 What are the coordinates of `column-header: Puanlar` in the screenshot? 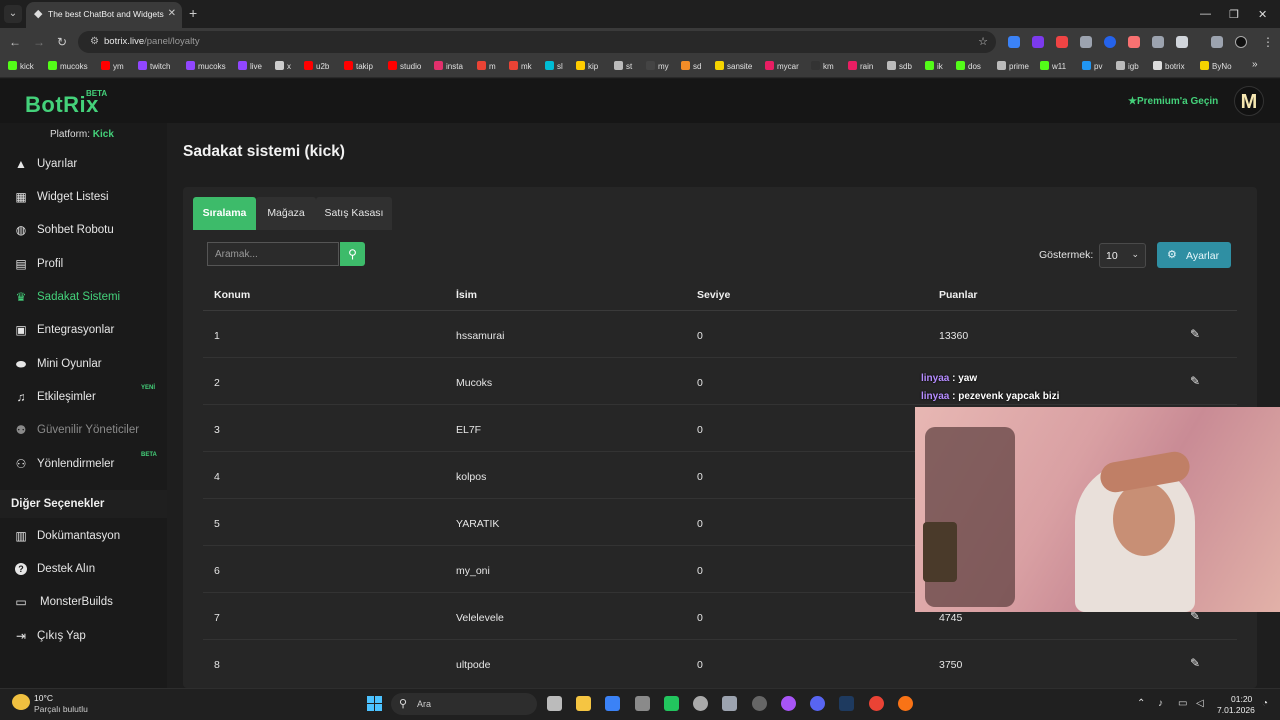 It's located at (958, 295).